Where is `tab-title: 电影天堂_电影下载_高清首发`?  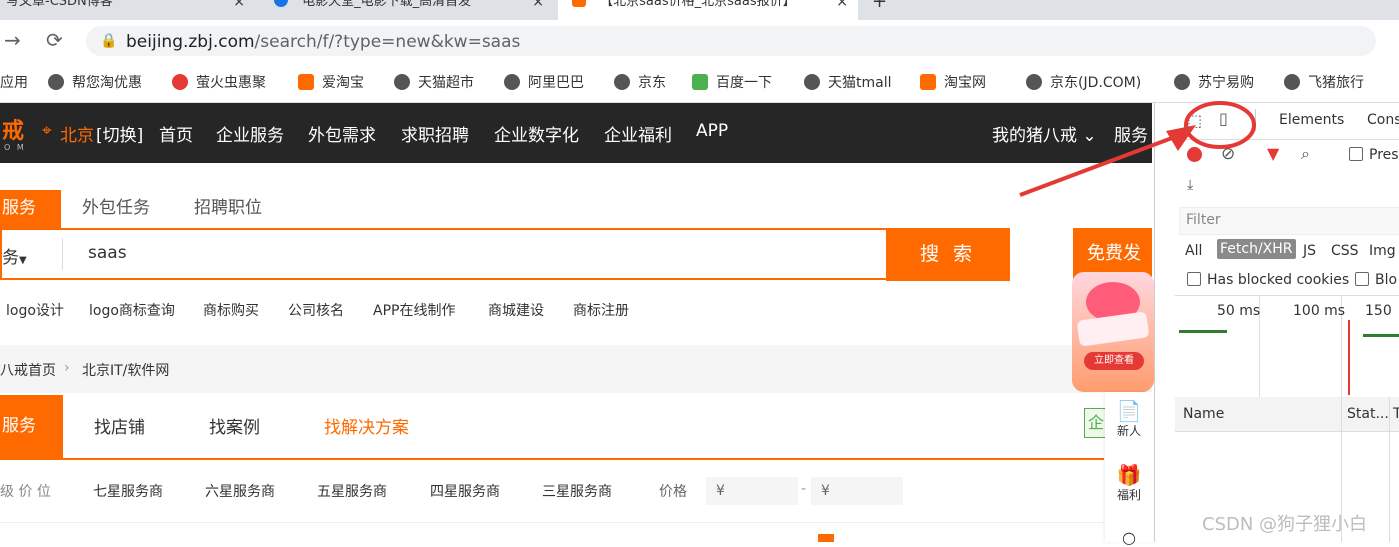 tab-title: 电影天堂_电影下载_高清首发 is located at coordinates (387, 4).